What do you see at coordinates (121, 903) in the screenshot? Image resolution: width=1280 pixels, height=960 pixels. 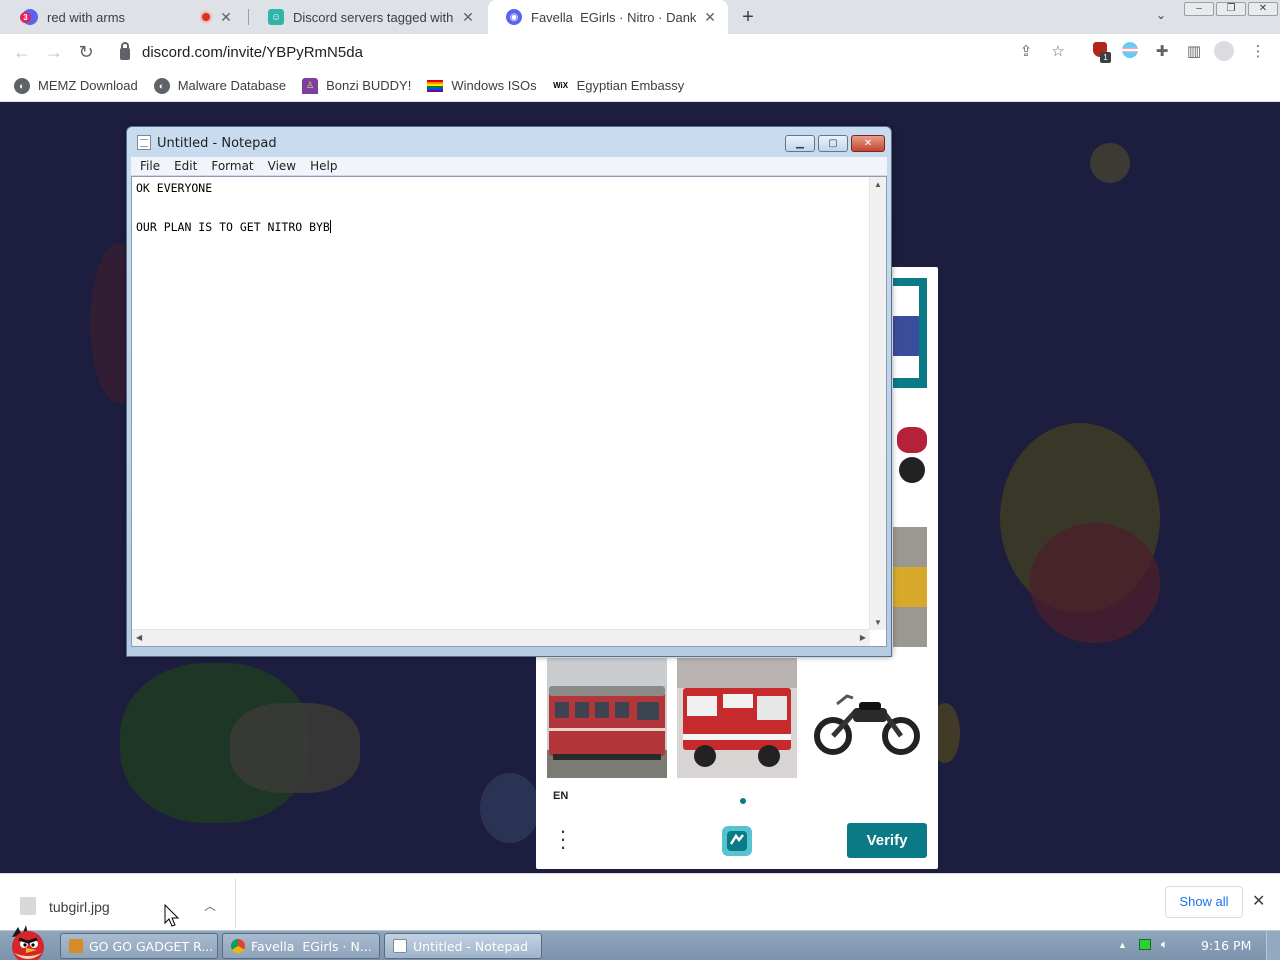 I see `download-item: tubgirl.jpg ︿` at bounding box center [121, 903].